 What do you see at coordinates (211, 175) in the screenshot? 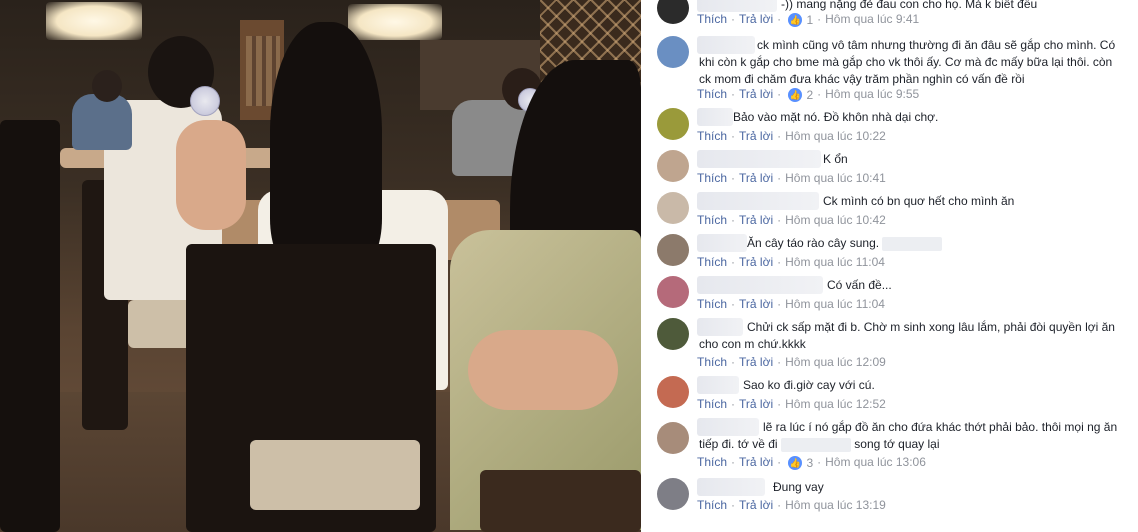
I see `man-arm` at bounding box center [211, 175].